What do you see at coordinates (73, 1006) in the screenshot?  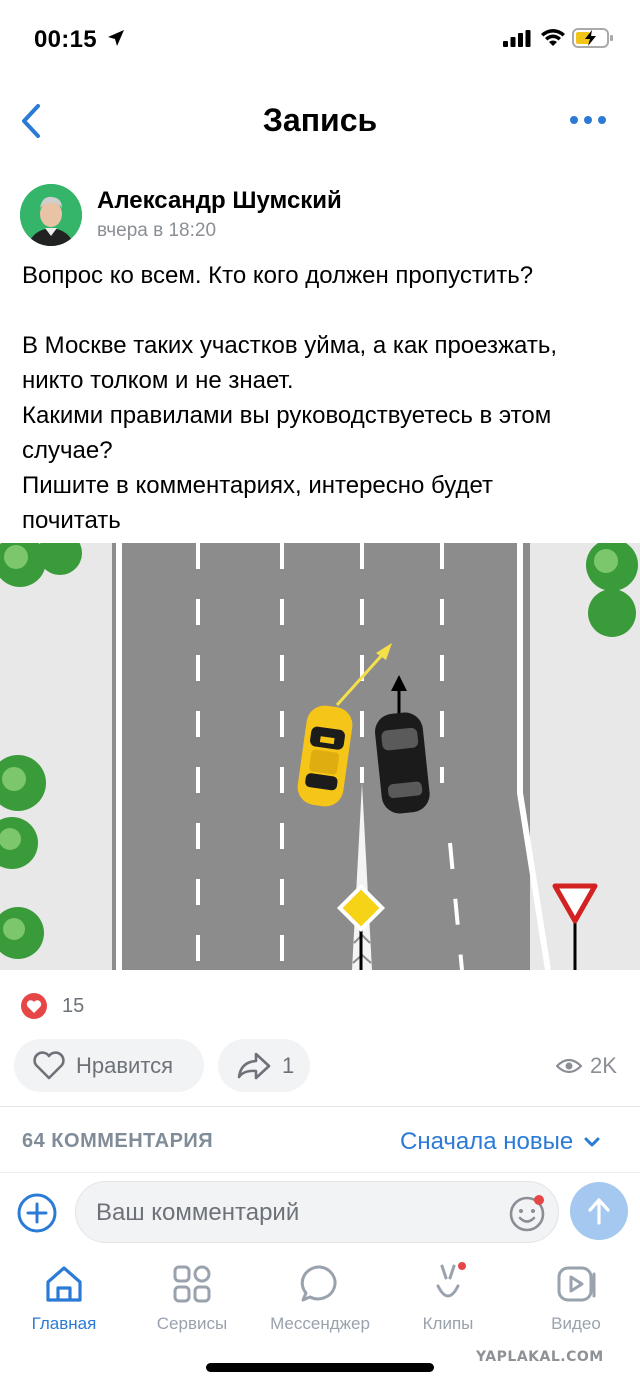 I see `reactions-count: 15` at bounding box center [73, 1006].